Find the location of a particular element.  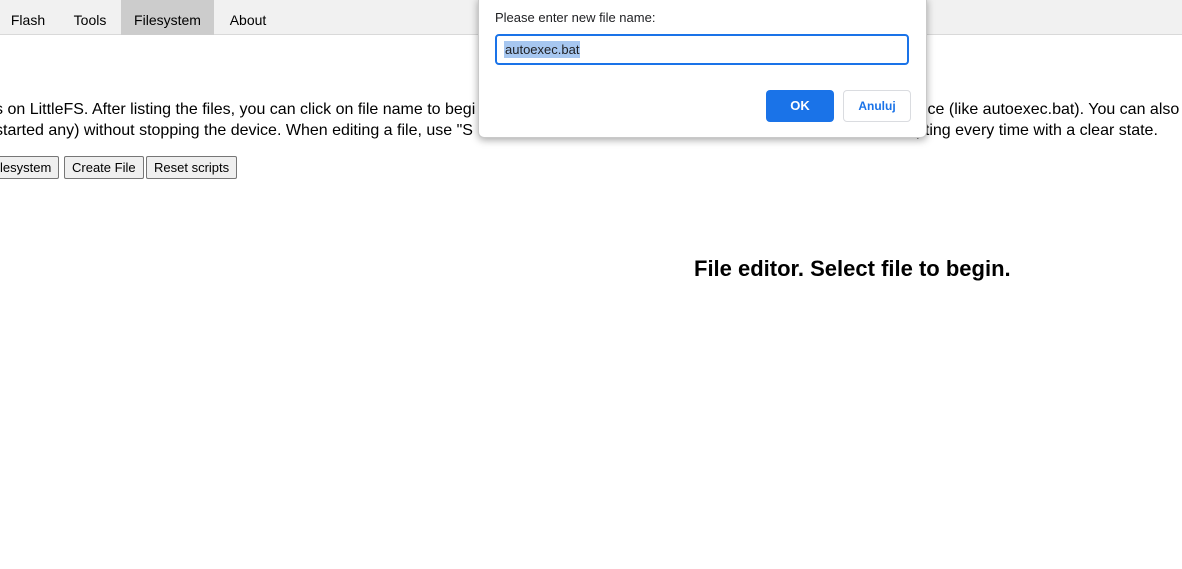

tab-flash: Flash is located at coordinates (28, 17).